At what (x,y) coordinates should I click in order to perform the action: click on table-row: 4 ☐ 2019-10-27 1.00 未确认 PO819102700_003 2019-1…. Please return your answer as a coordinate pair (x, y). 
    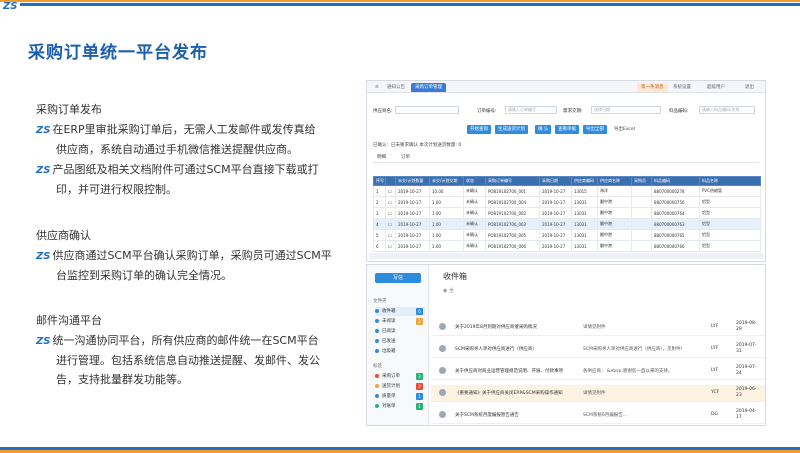
    Looking at the image, I should click on (567, 224).